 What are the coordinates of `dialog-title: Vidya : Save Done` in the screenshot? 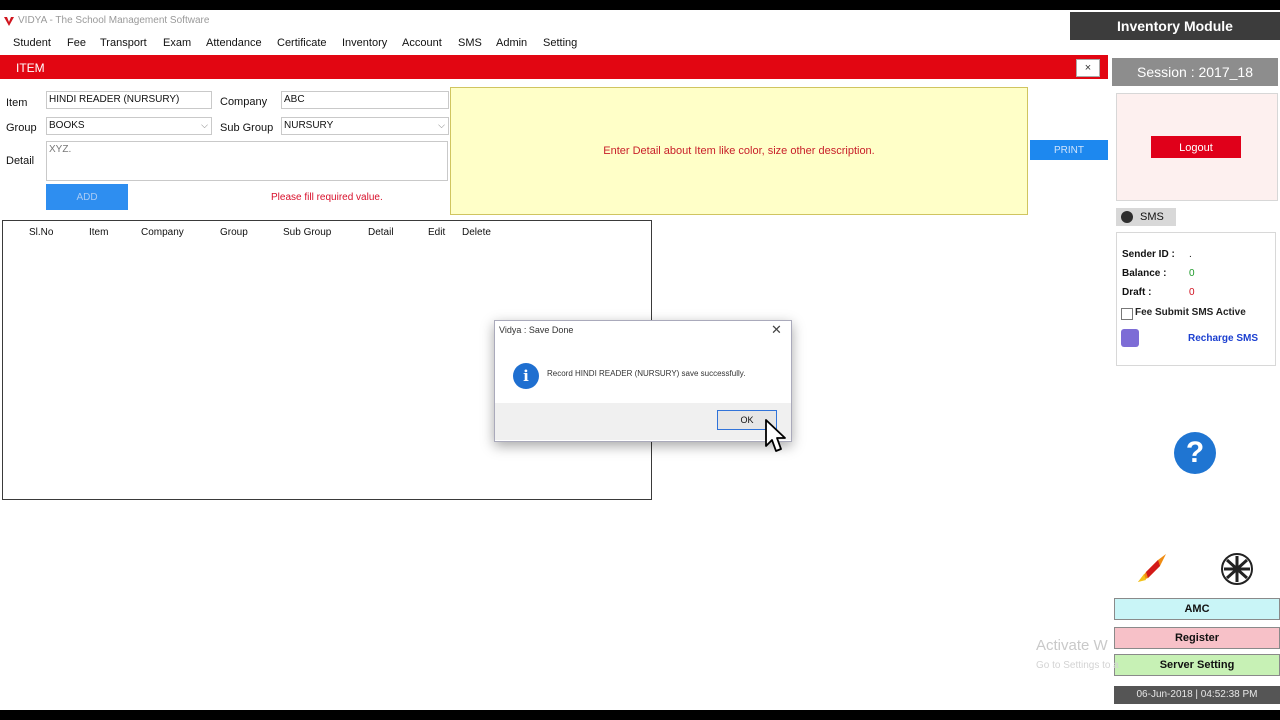 It's located at (536, 330).